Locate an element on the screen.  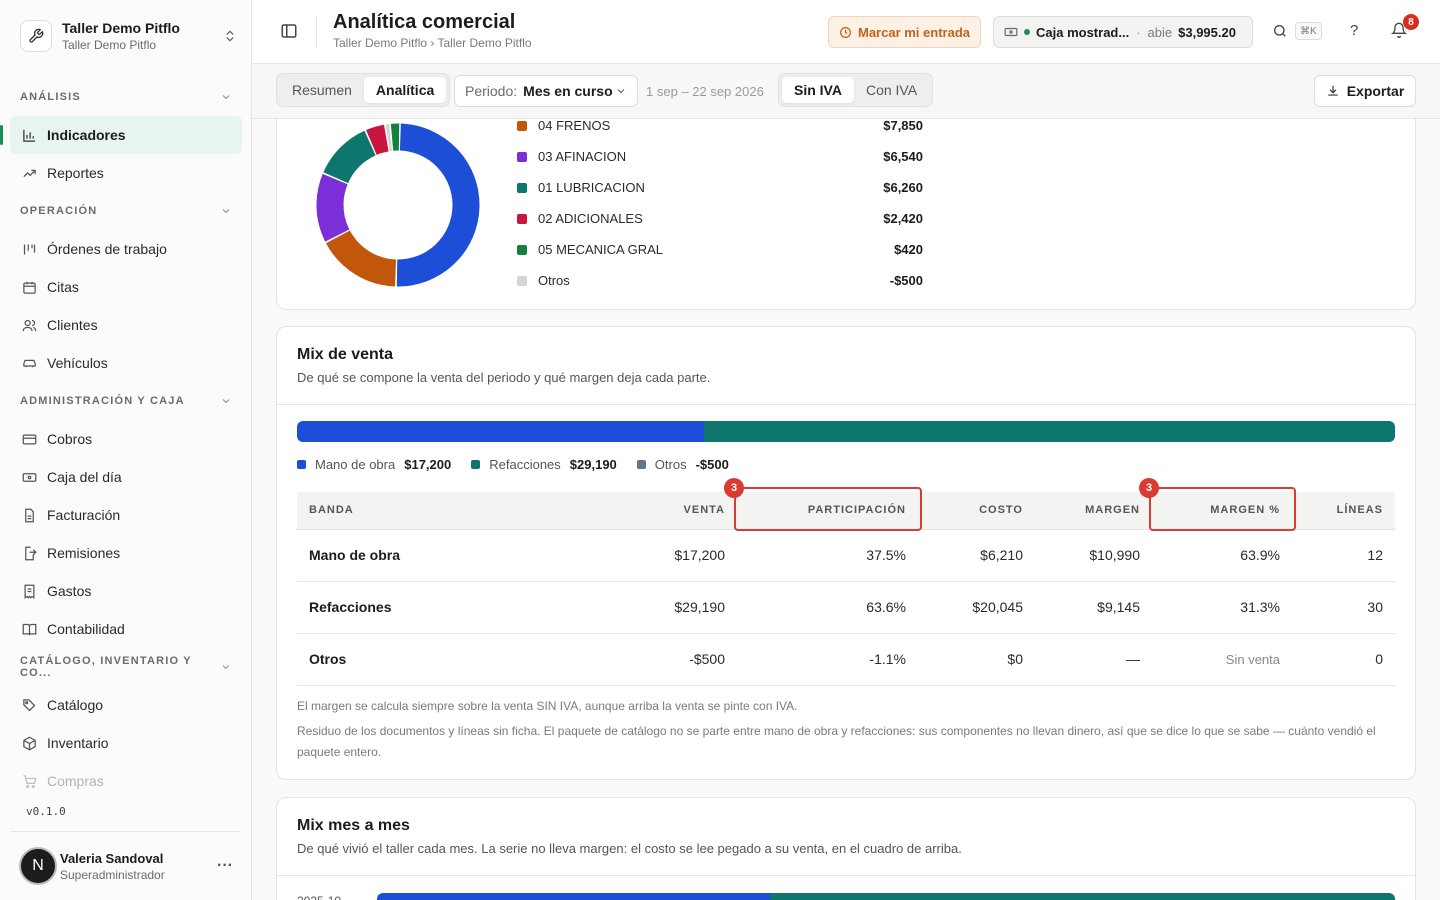
highlight-margen-pct is located at coordinates (1222, 509).